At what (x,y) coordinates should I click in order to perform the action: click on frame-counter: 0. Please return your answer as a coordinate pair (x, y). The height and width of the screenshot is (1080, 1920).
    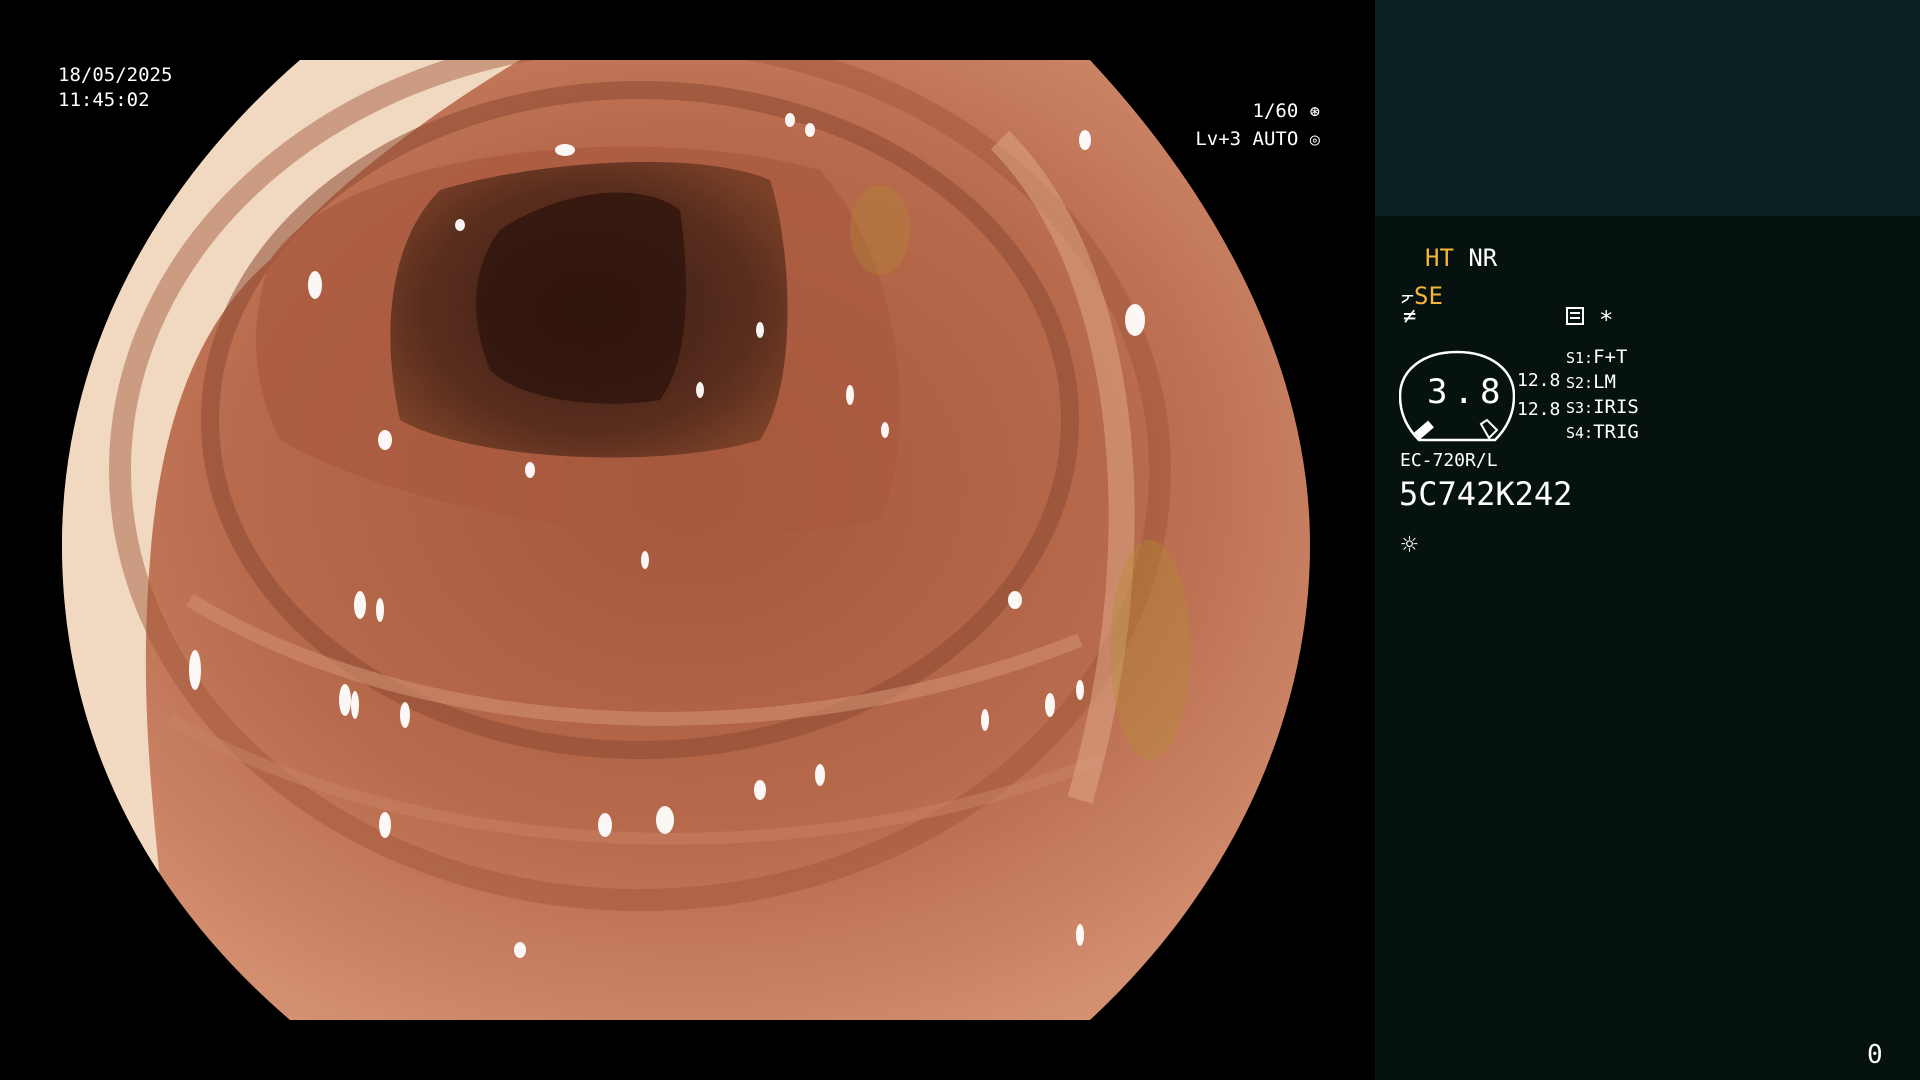
    Looking at the image, I should click on (1875, 1055).